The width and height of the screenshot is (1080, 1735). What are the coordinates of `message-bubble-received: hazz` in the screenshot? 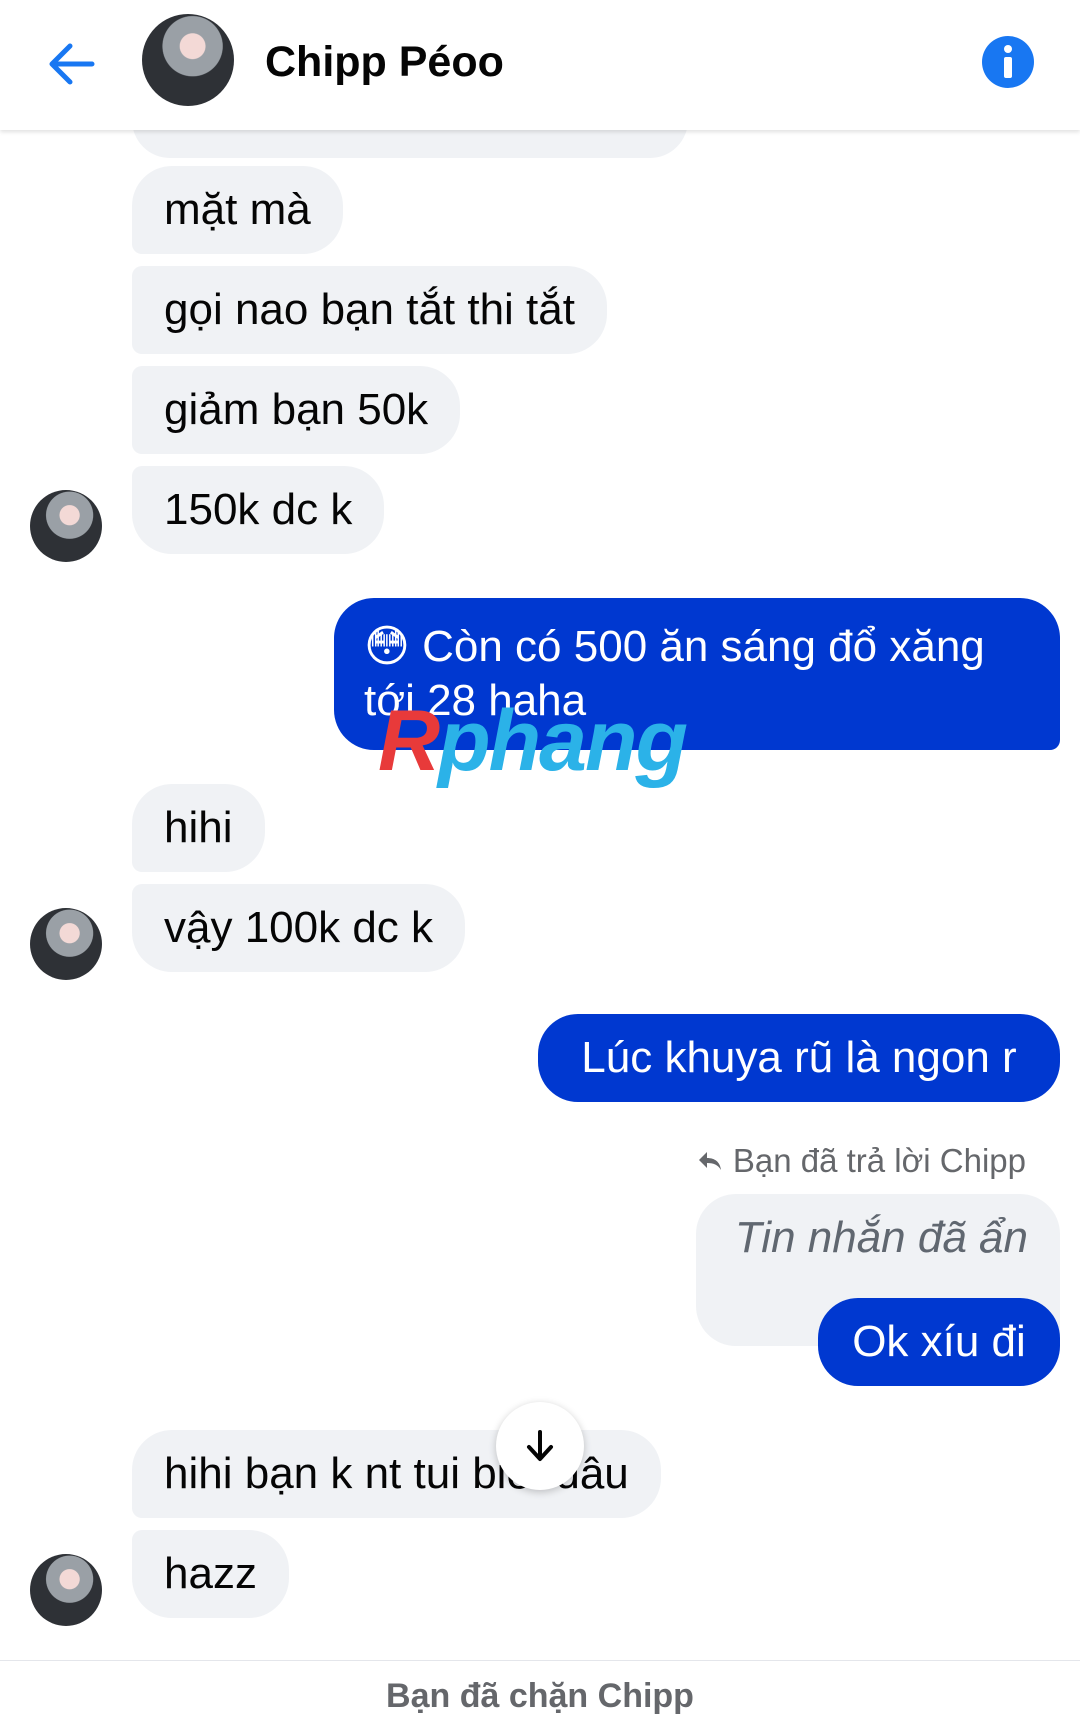 It's located at (210, 1574).